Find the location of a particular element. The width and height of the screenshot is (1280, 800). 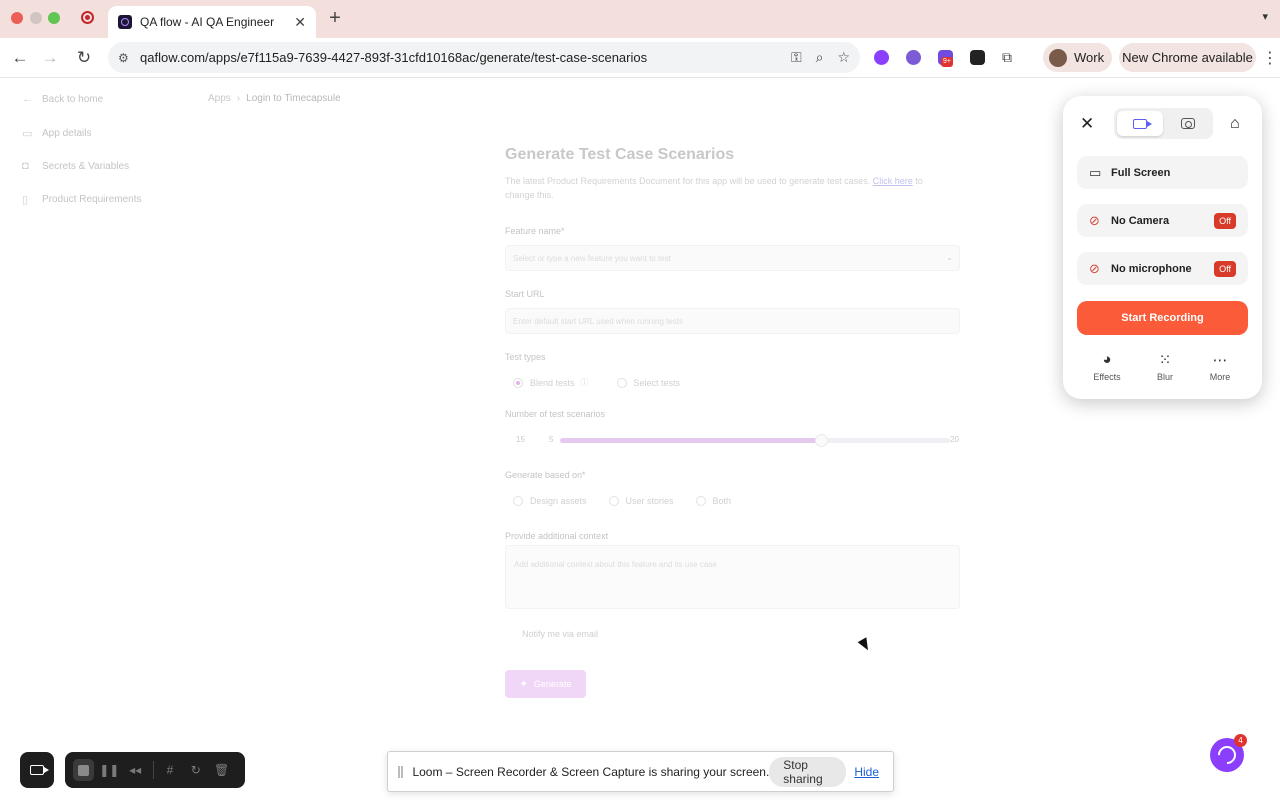

notify-email-toggle: Notify me via email is located at coordinates (560, 634).